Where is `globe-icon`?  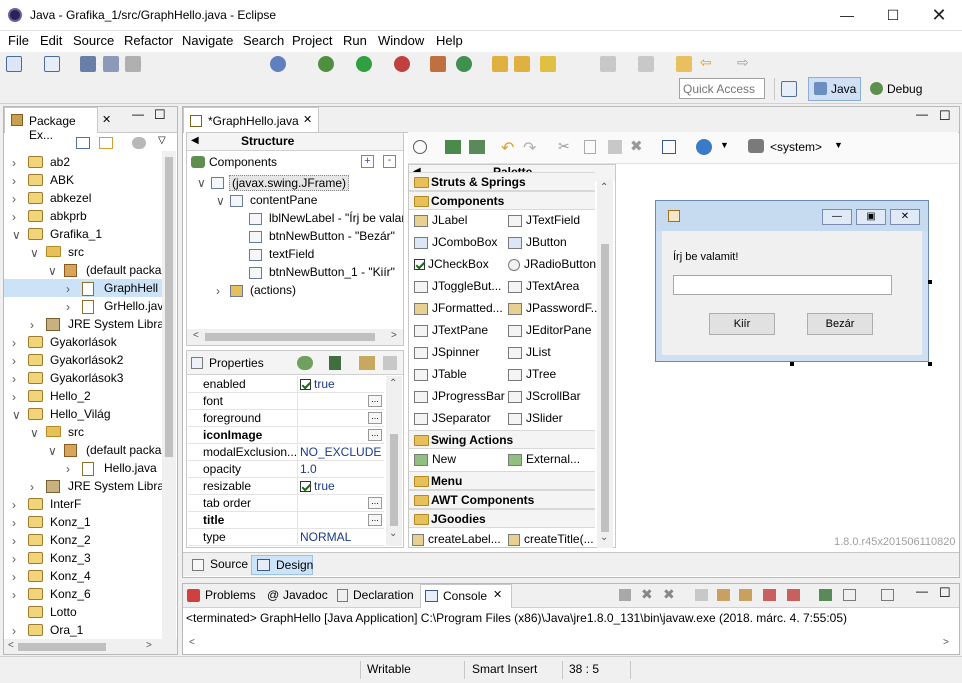
globe-icon is located at coordinates (704, 147).